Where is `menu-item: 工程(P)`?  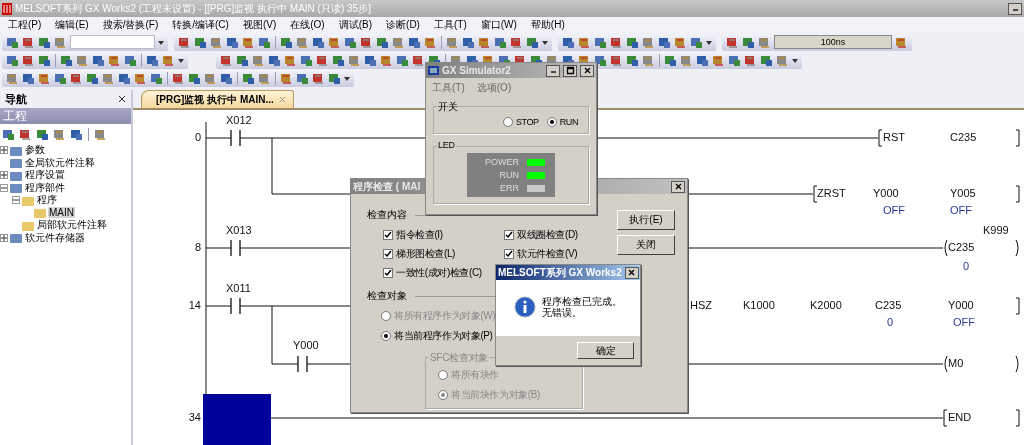
menu-item: 工程(P) is located at coordinates (25, 25).